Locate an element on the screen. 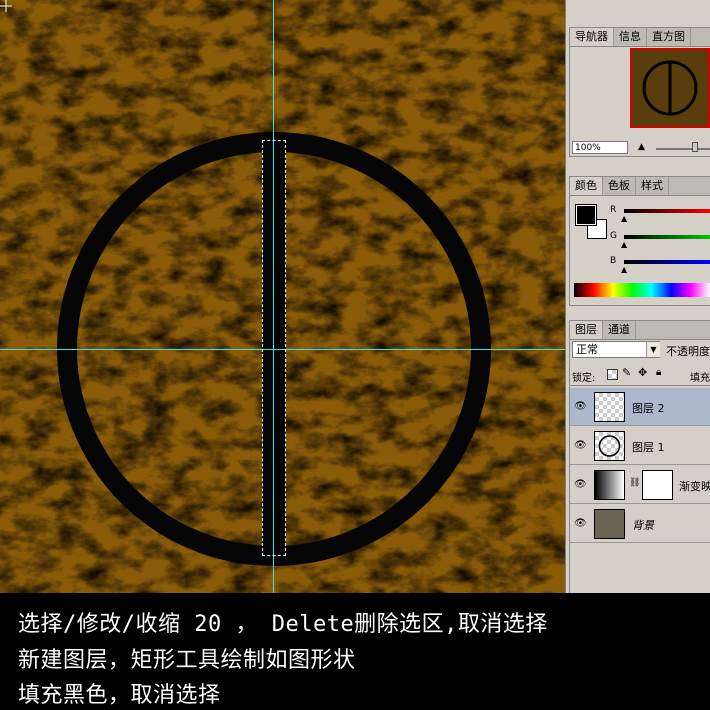 Image resolution: width=710 pixels, height=710 pixels. lock-label: 锁定: is located at coordinates (584, 378).